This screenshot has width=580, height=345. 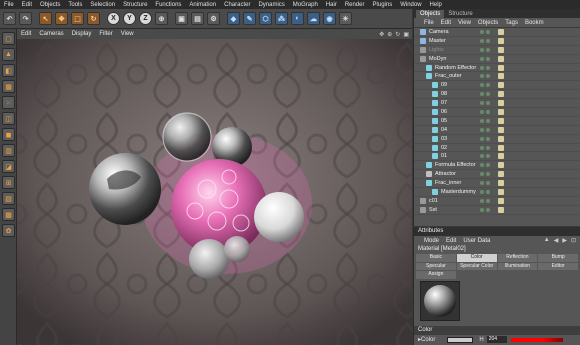 I want to click on tab-specular-color: Specular Color, so click(x=476, y=266).